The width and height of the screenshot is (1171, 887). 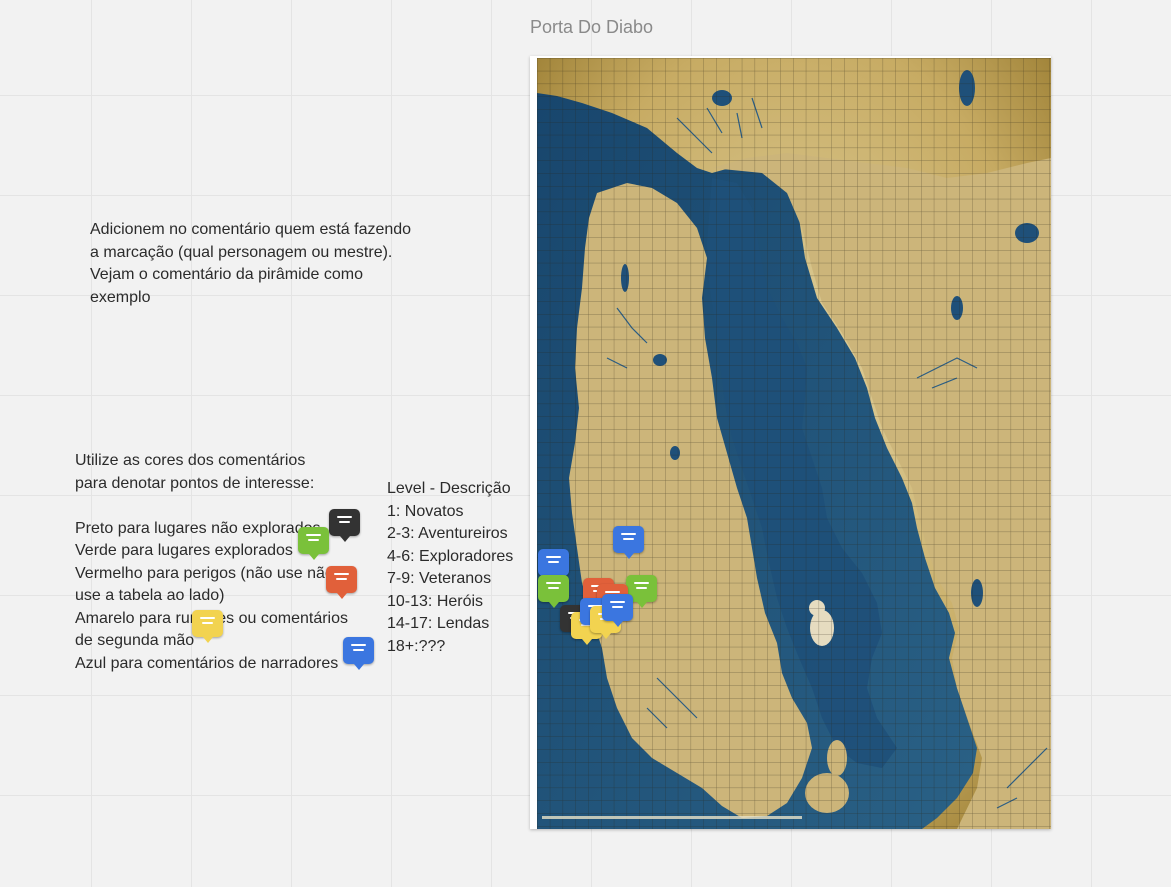 I want to click on comment-pin-black, so click(x=344, y=525).